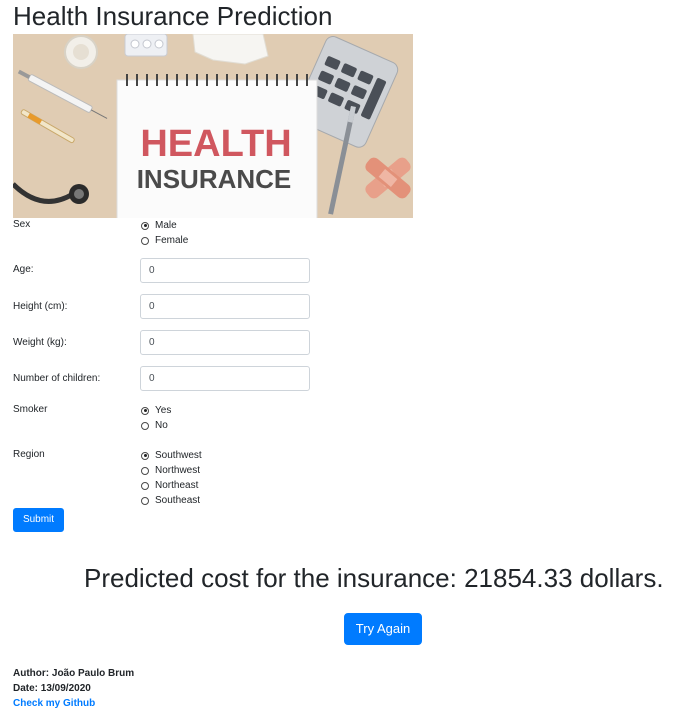 This screenshot has height=716, width=697. Describe the element at coordinates (30, 409) in the screenshot. I see `smoker-label: Smoker` at that location.